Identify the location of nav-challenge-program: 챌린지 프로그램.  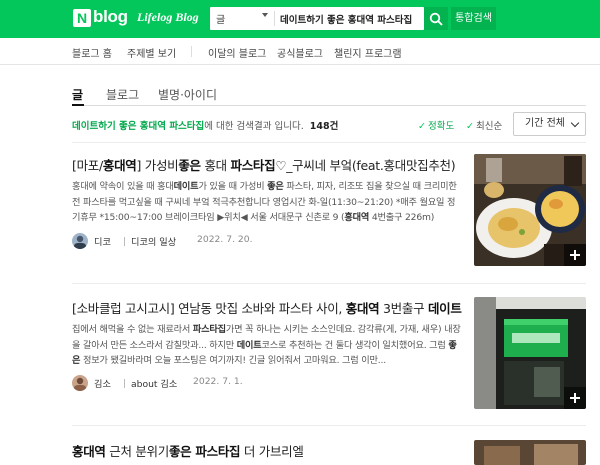
(368, 52).